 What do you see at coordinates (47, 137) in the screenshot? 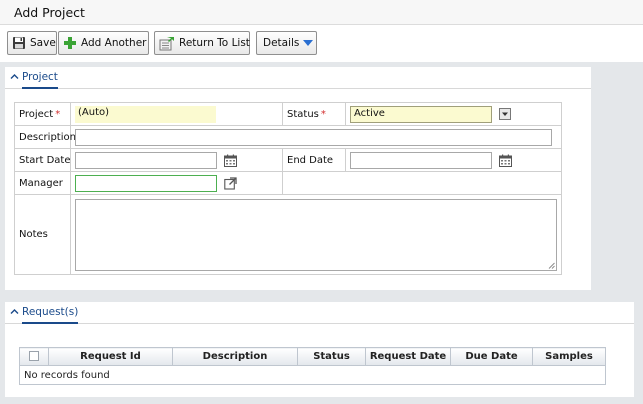
I see `description-label: Description` at bounding box center [47, 137].